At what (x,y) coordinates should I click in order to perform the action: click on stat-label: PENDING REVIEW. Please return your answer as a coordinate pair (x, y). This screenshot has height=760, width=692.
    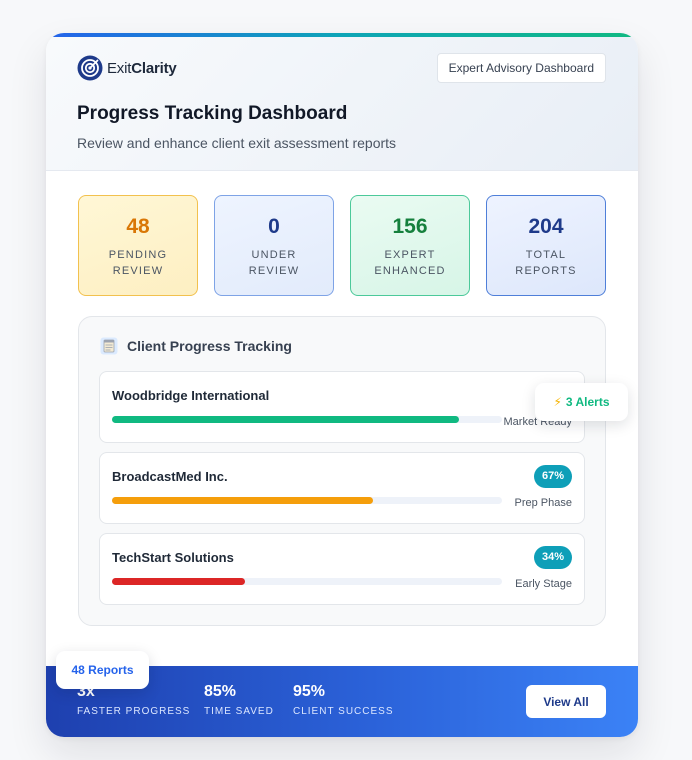
    Looking at the image, I should click on (138, 263).